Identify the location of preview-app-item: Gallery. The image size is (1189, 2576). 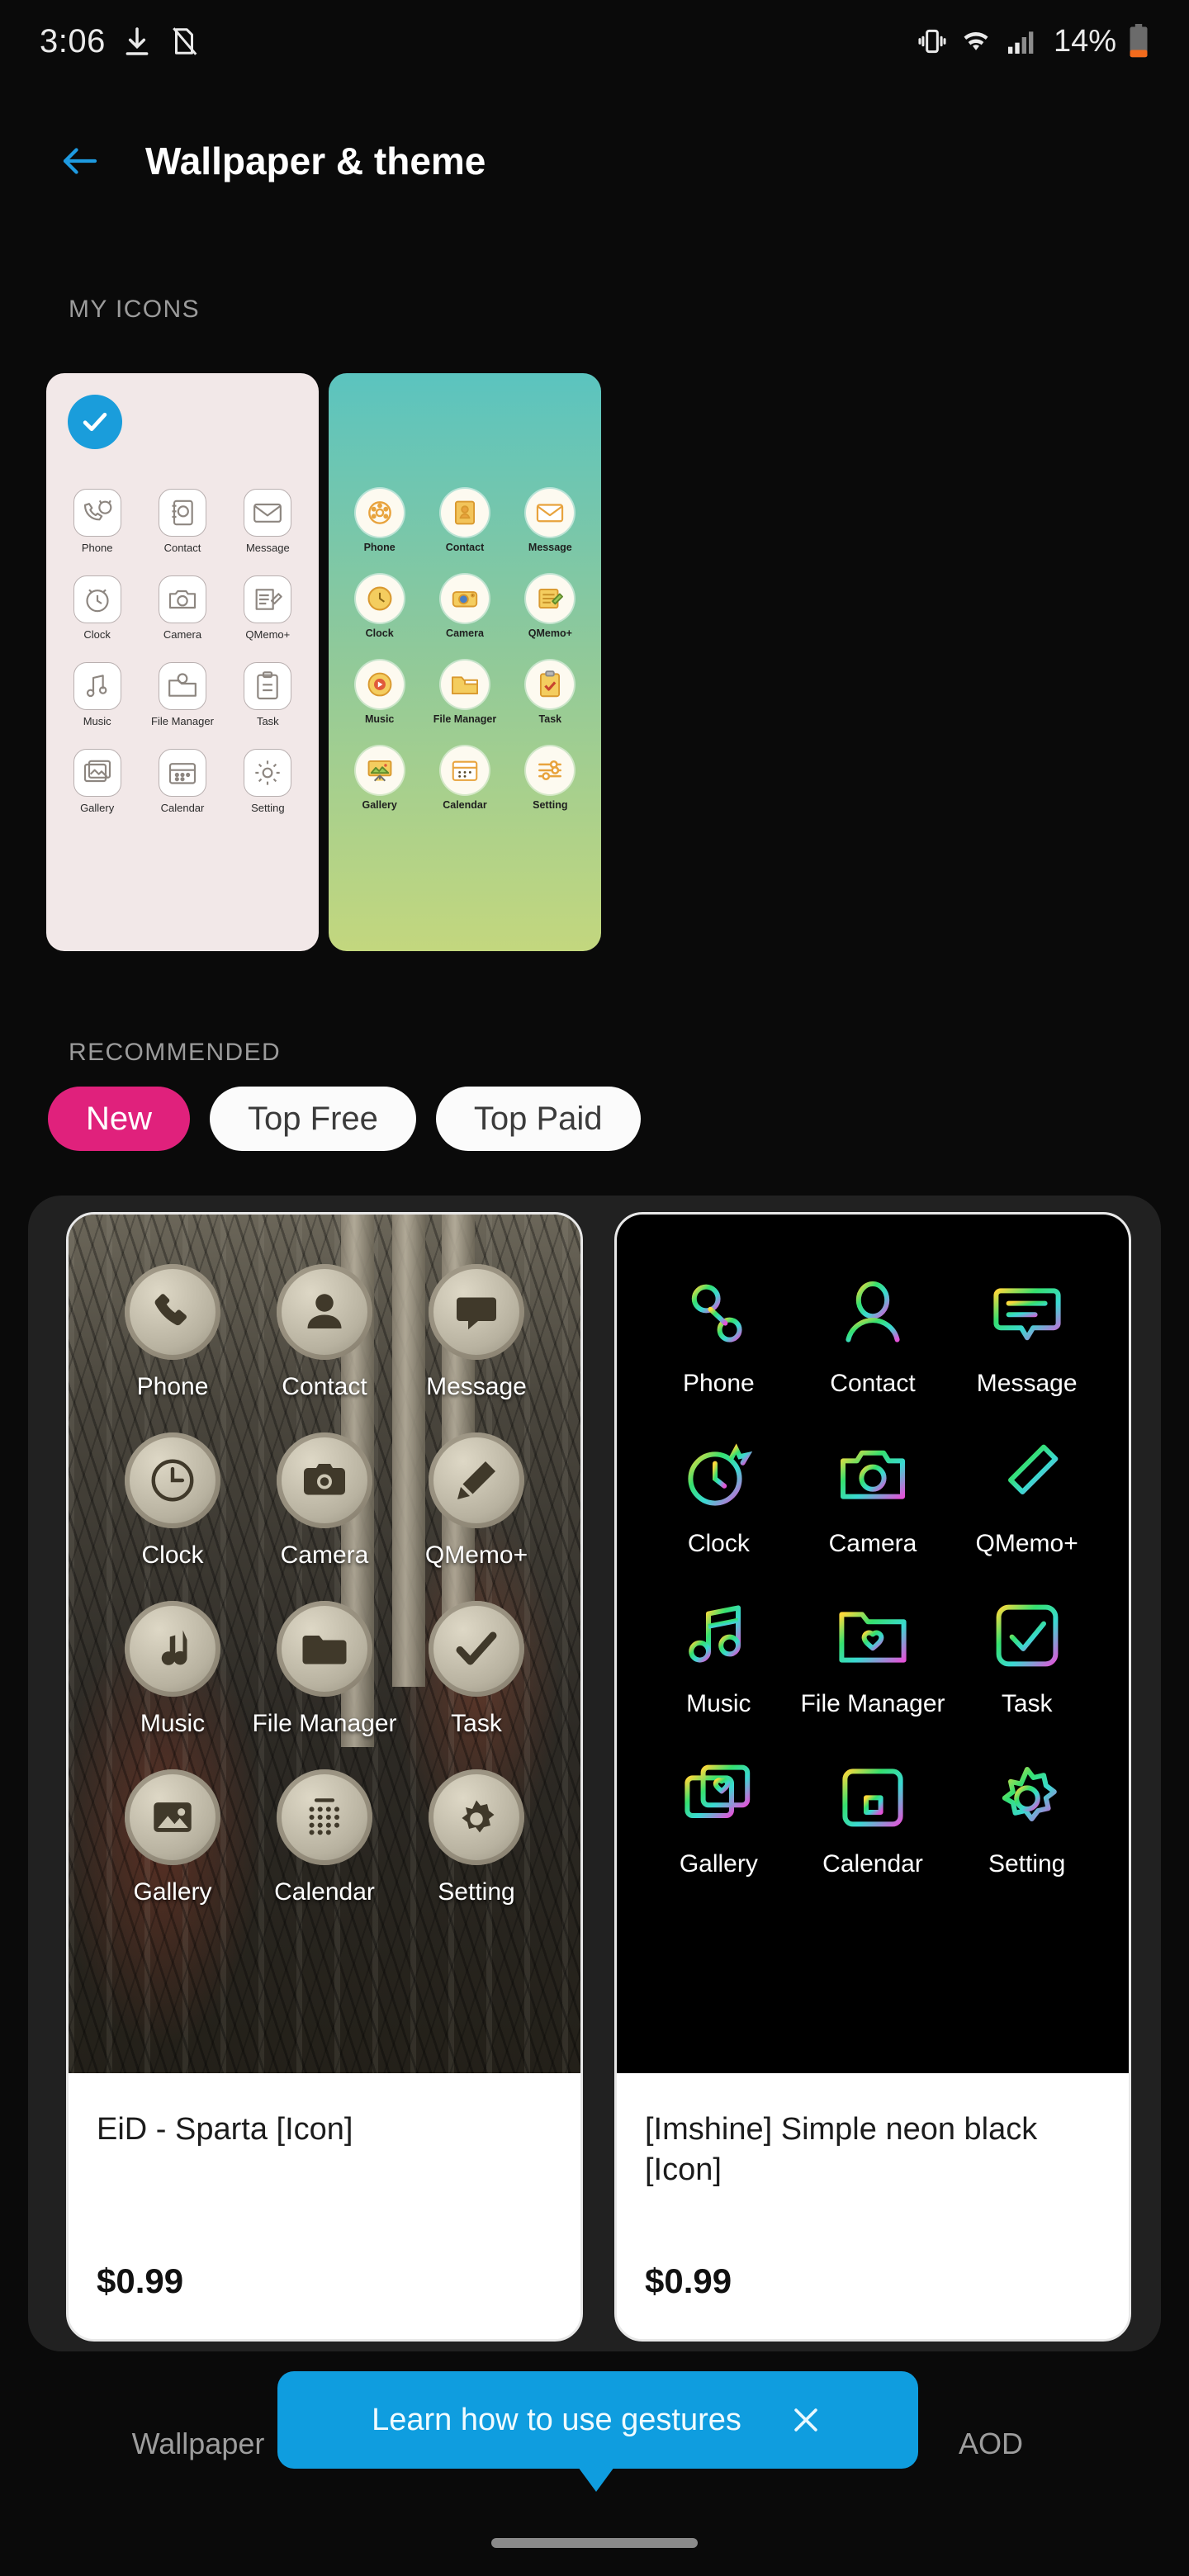
(173, 1837).